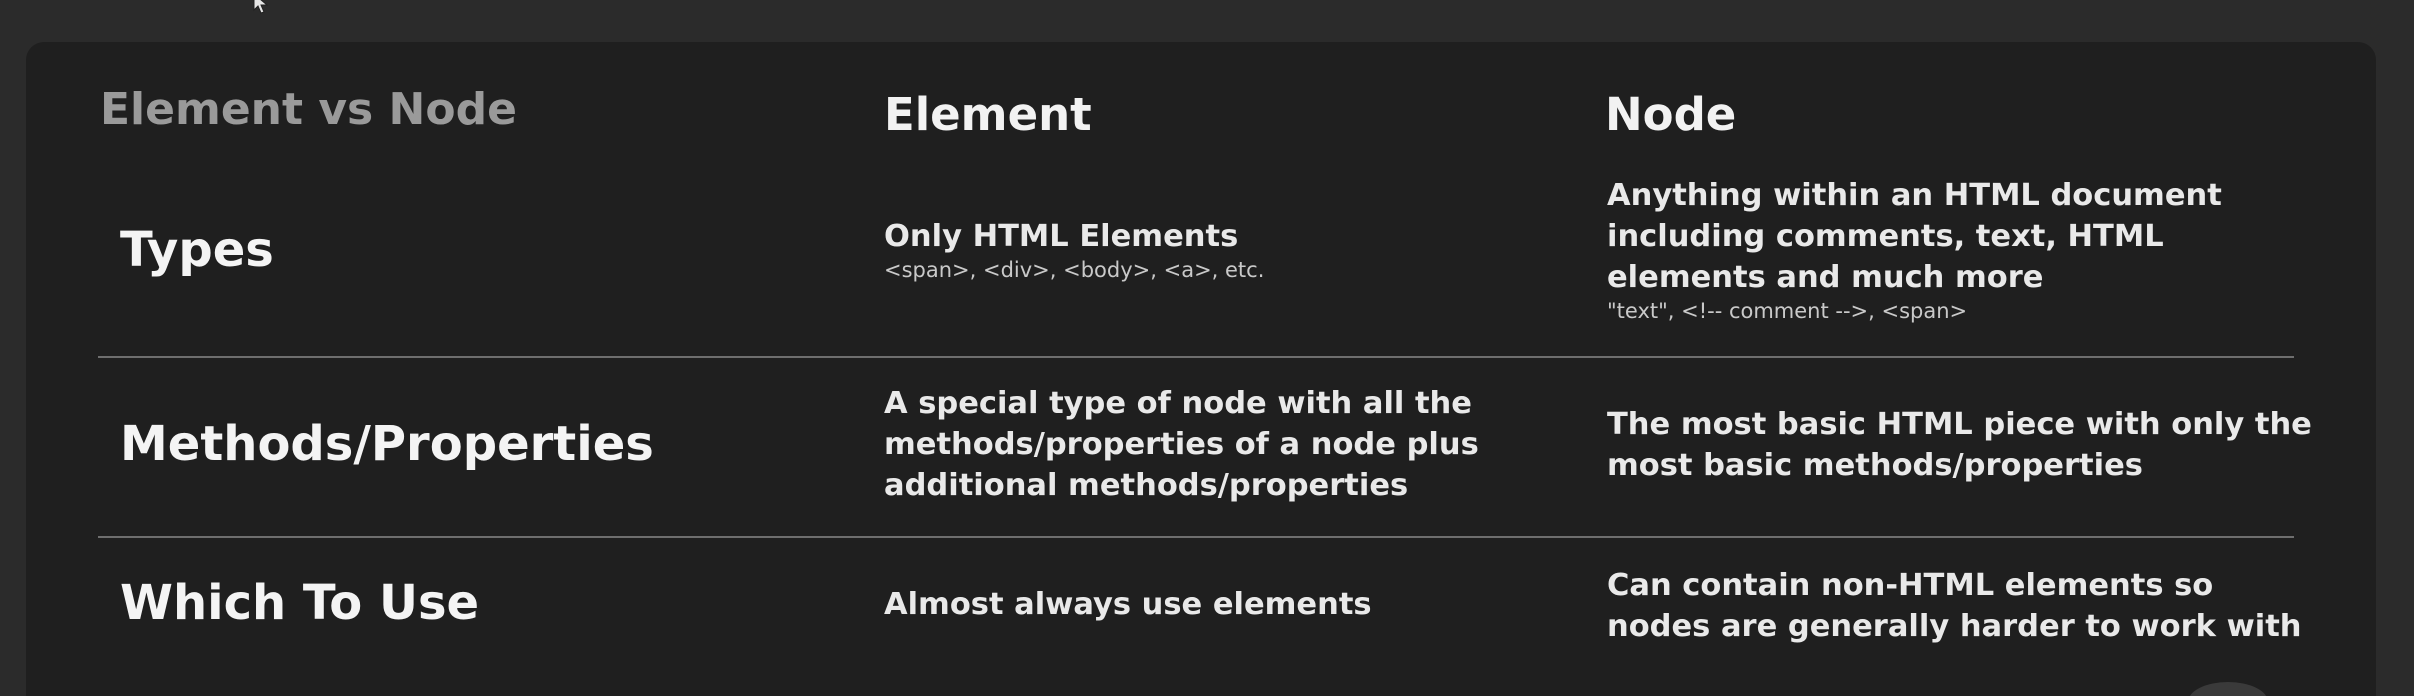 This screenshot has width=2414, height=696. Describe the element at coordinates (1787, 311) in the screenshot. I see `cell-example: "text", <!-- comment -->, <span>` at that location.